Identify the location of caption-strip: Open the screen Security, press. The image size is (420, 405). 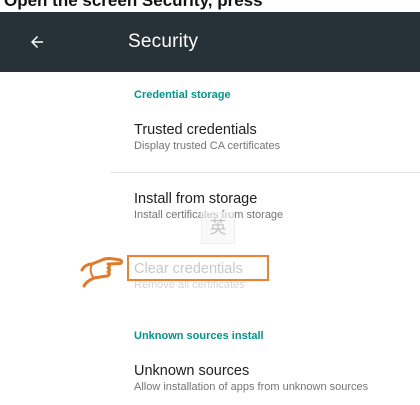
(210, 6).